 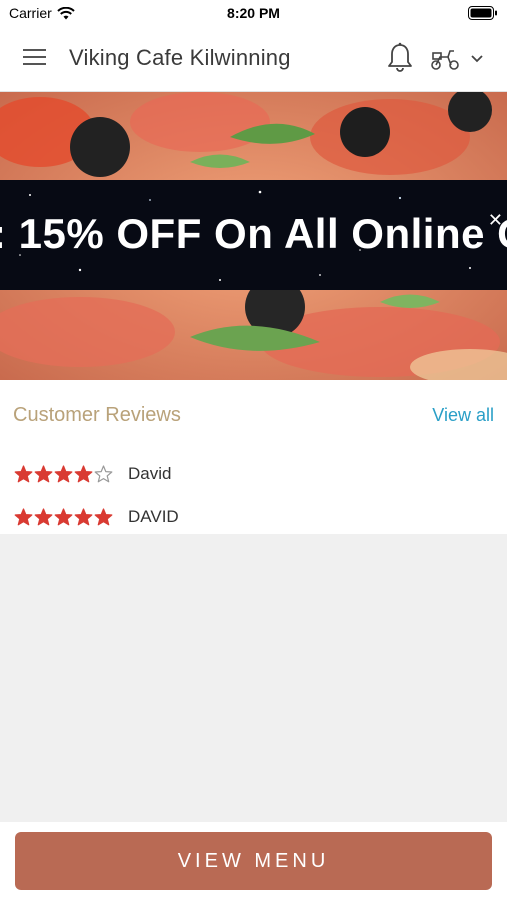 I want to click on bell-icon, so click(x=400, y=58).